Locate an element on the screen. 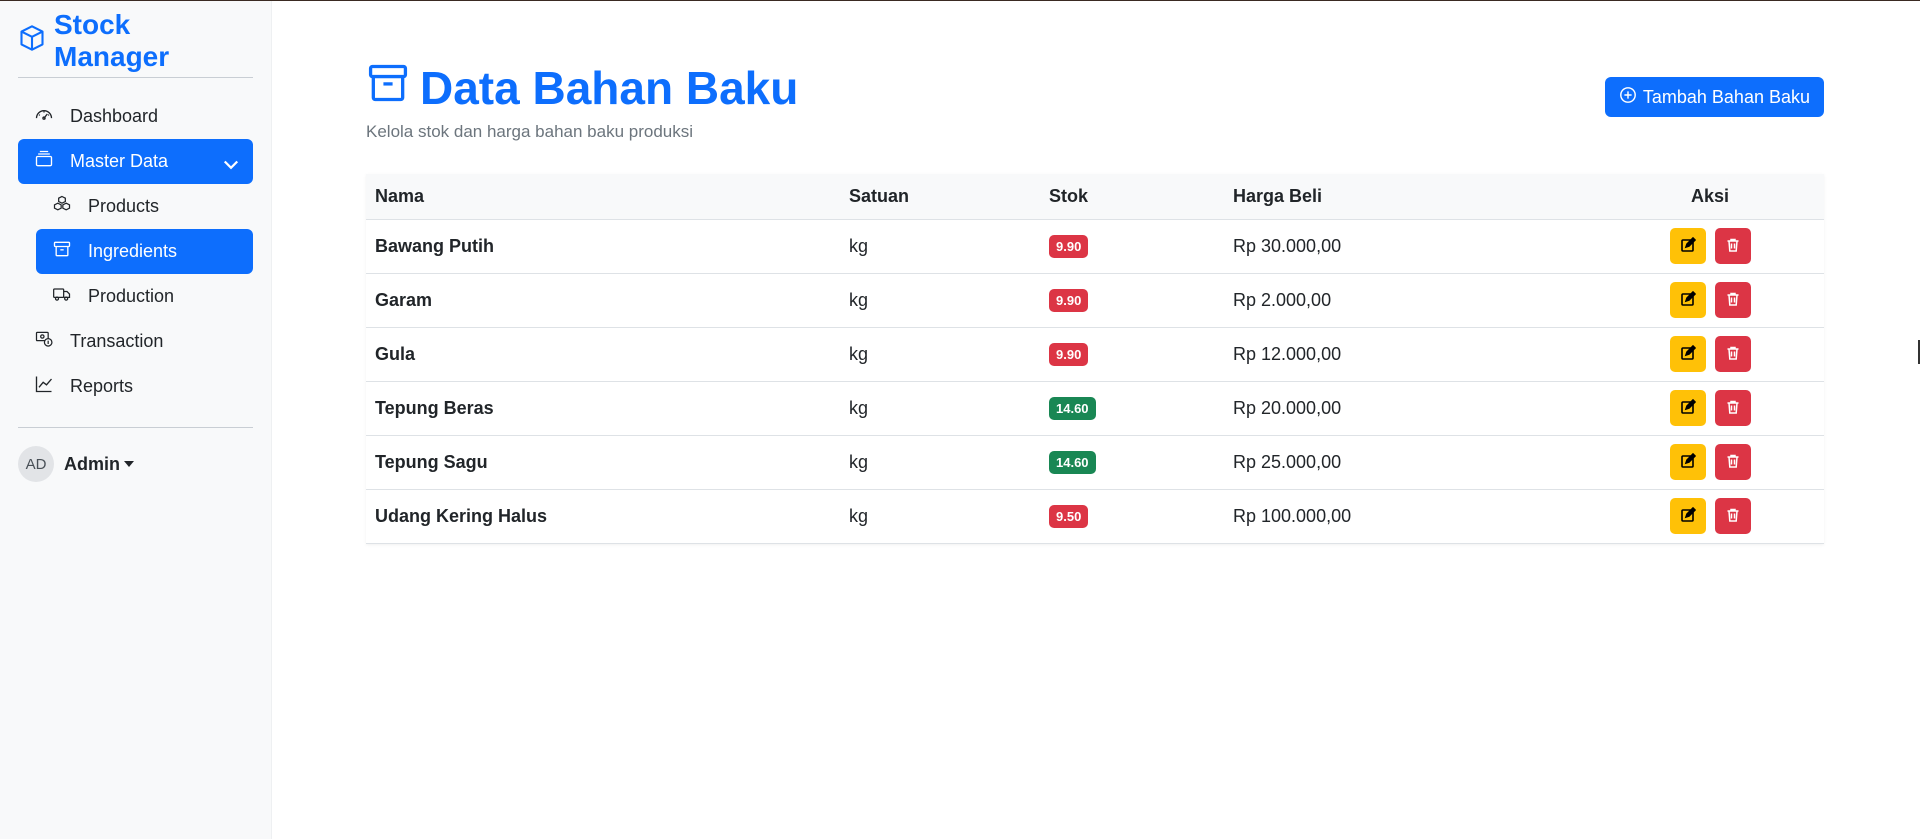 The width and height of the screenshot is (1920, 839). cell-name: Tepung Beras is located at coordinates (603, 408).